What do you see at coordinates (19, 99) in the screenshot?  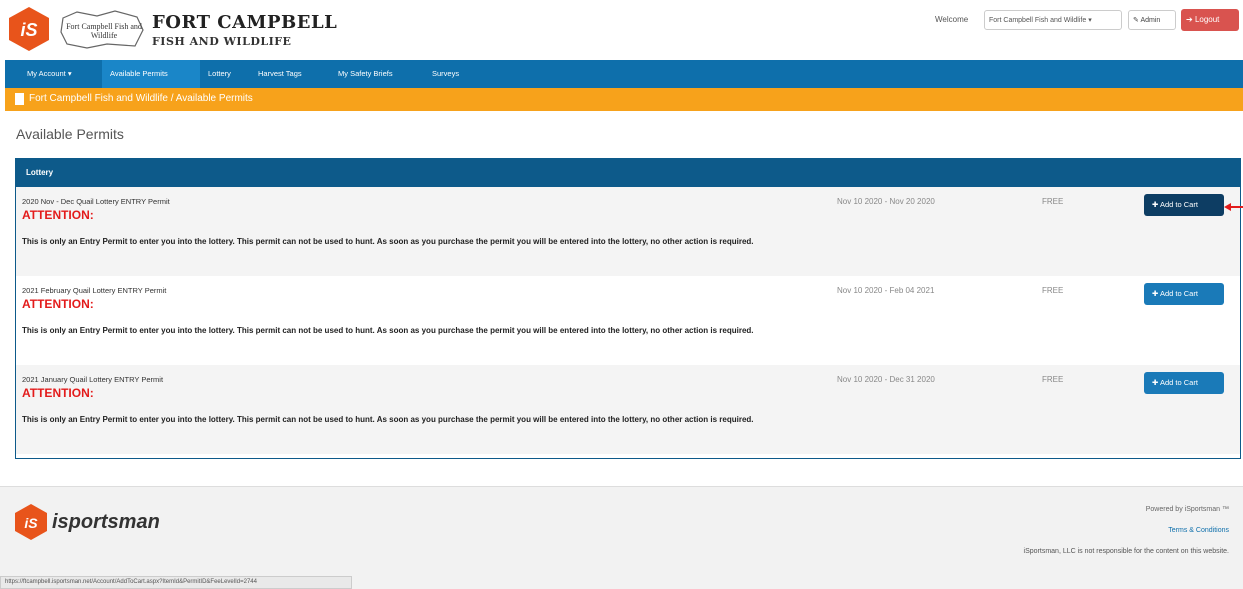 I see `file-icon` at bounding box center [19, 99].